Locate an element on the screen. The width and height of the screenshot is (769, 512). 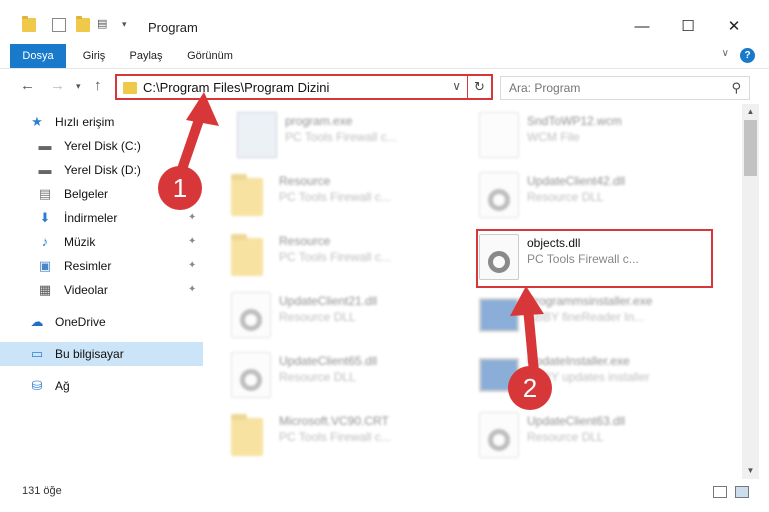
file-item: UpdateClient21.dll Resource DLL is located at coordinates (351, 316).